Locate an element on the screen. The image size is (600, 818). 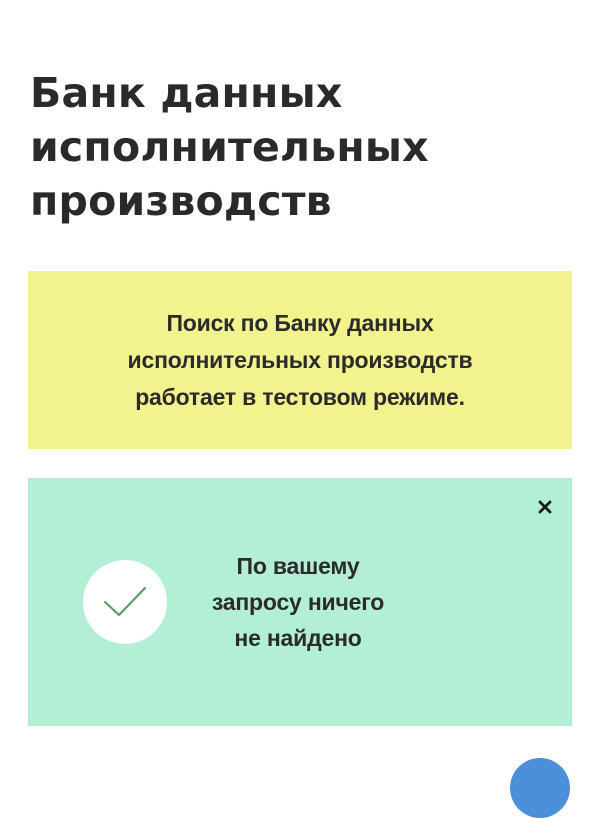
check-icon is located at coordinates (125, 601).